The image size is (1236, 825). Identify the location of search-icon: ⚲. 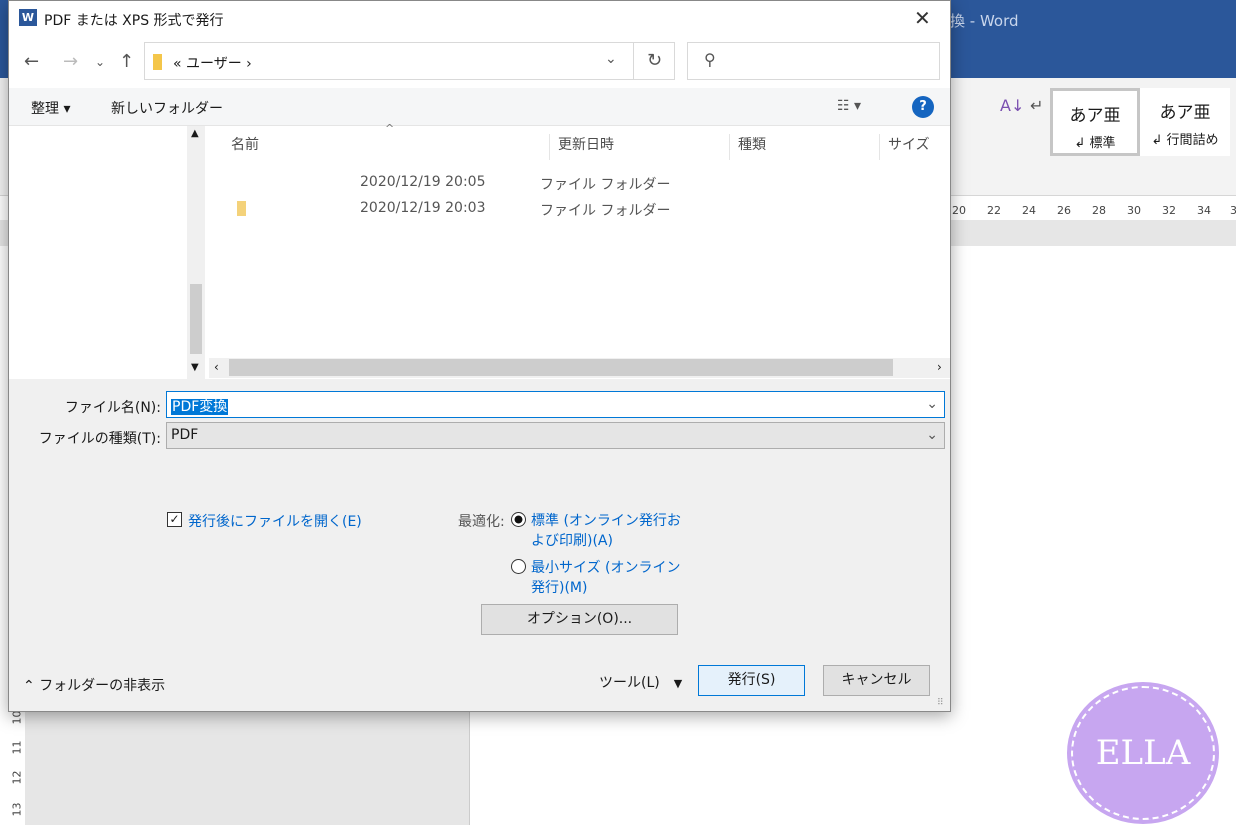
(710, 59).